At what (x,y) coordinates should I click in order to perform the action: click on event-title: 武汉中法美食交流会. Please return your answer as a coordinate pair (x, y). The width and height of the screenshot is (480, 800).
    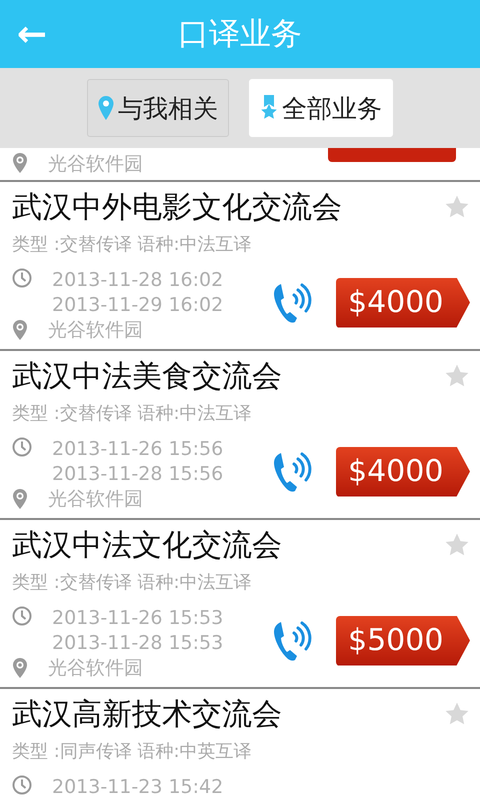
    Looking at the image, I should click on (147, 377).